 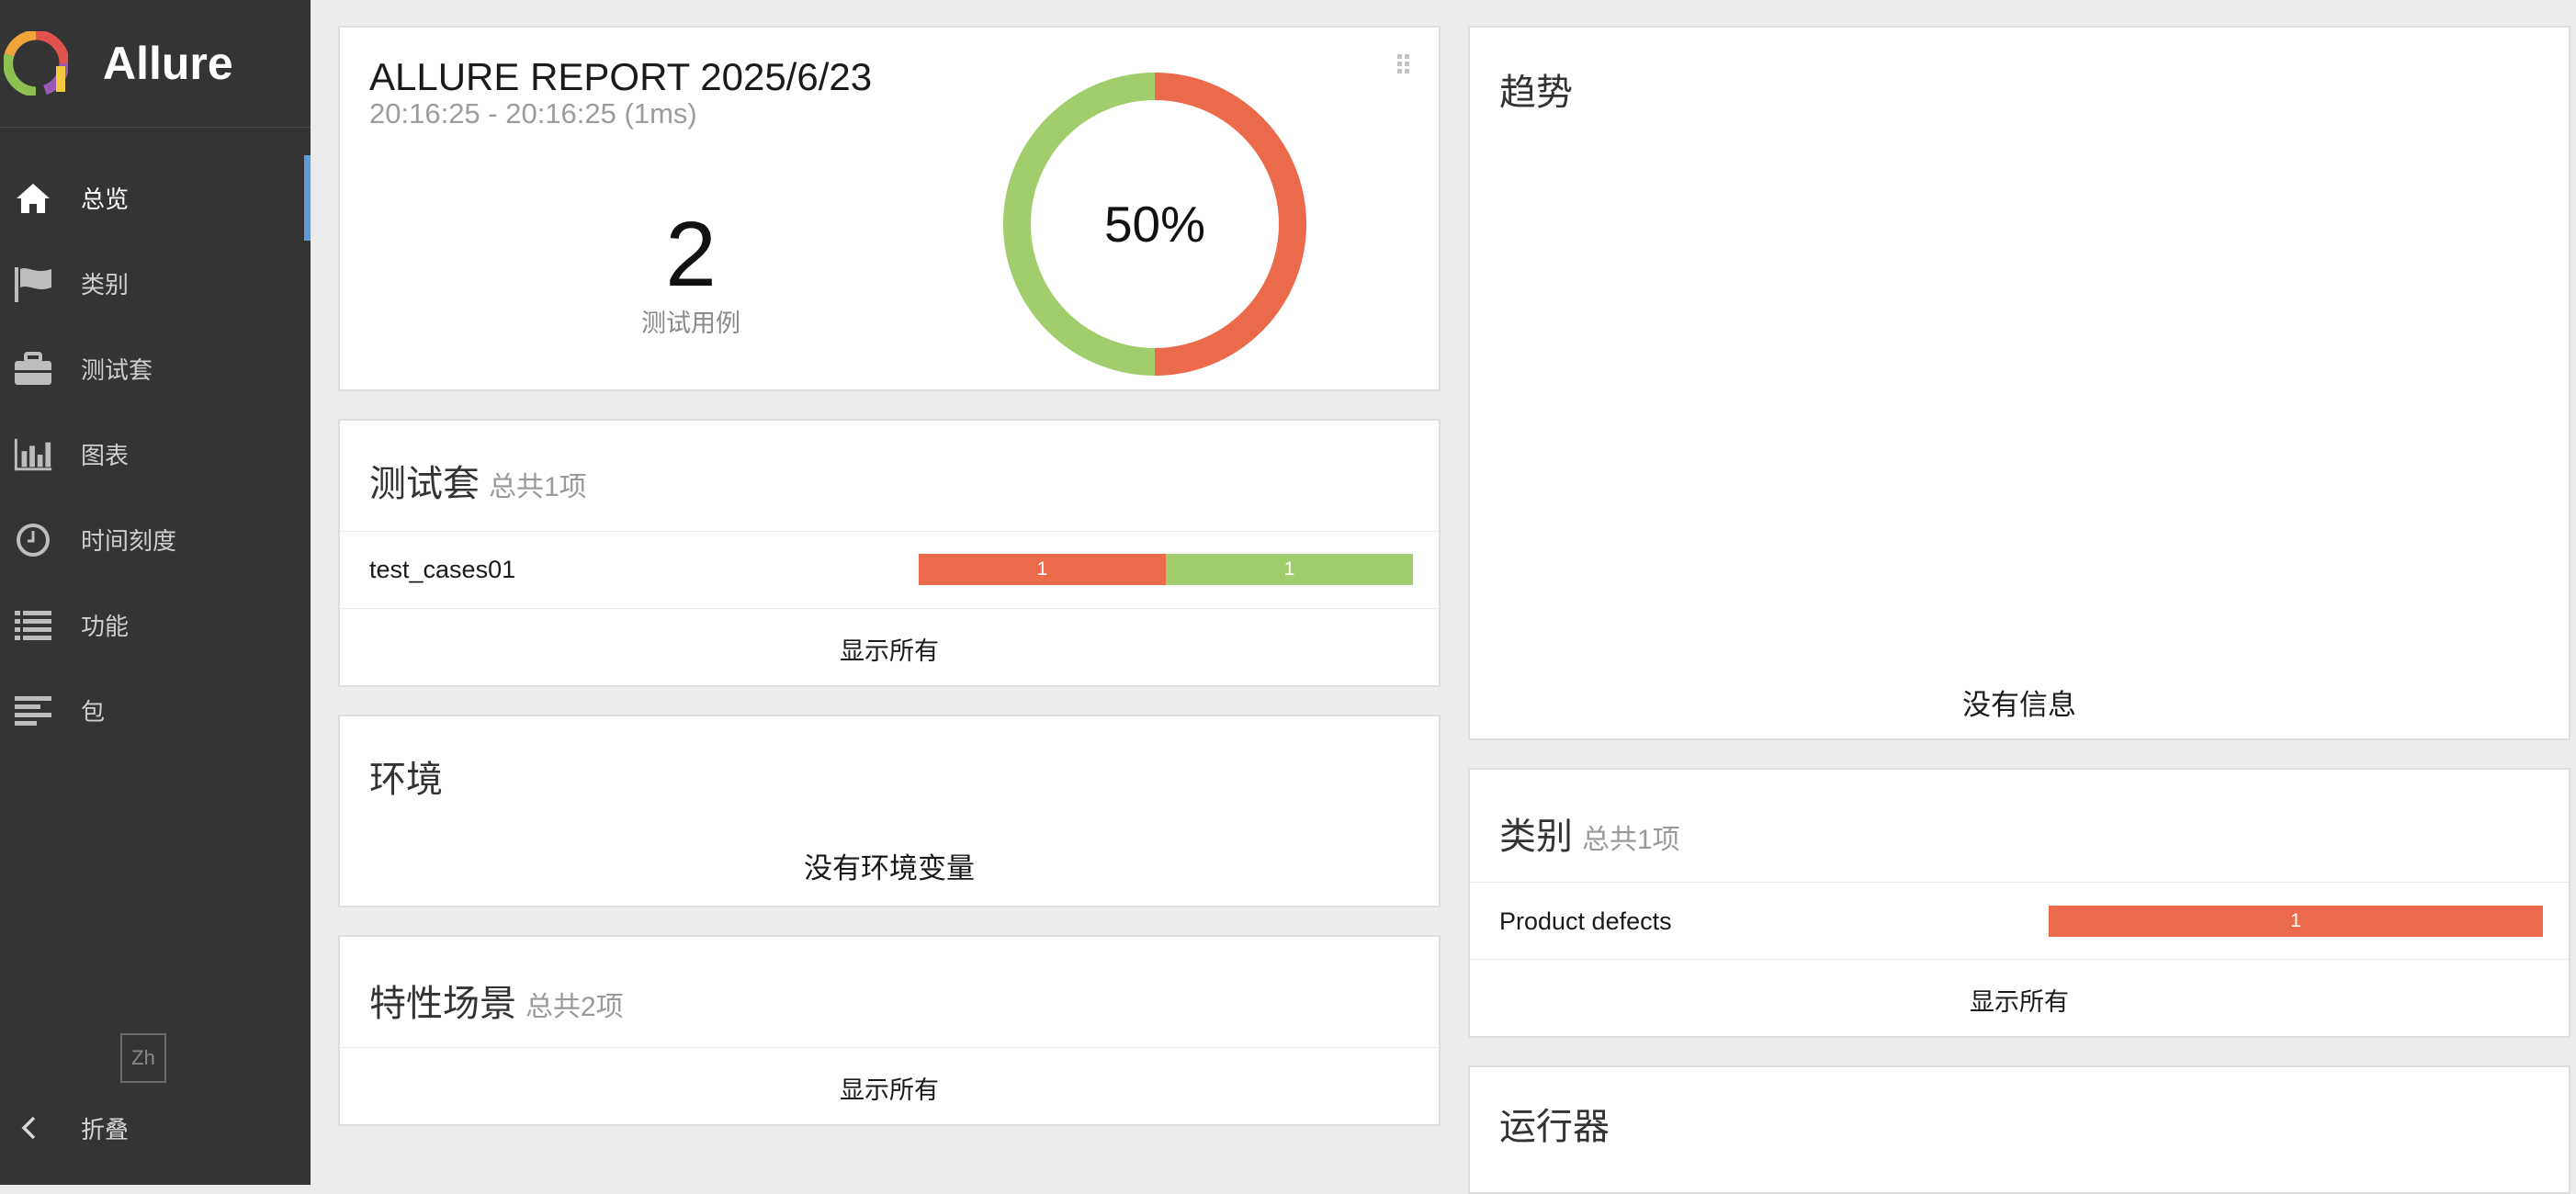 What do you see at coordinates (33, 454) in the screenshot?
I see `bar-chart-icon` at bounding box center [33, 454].